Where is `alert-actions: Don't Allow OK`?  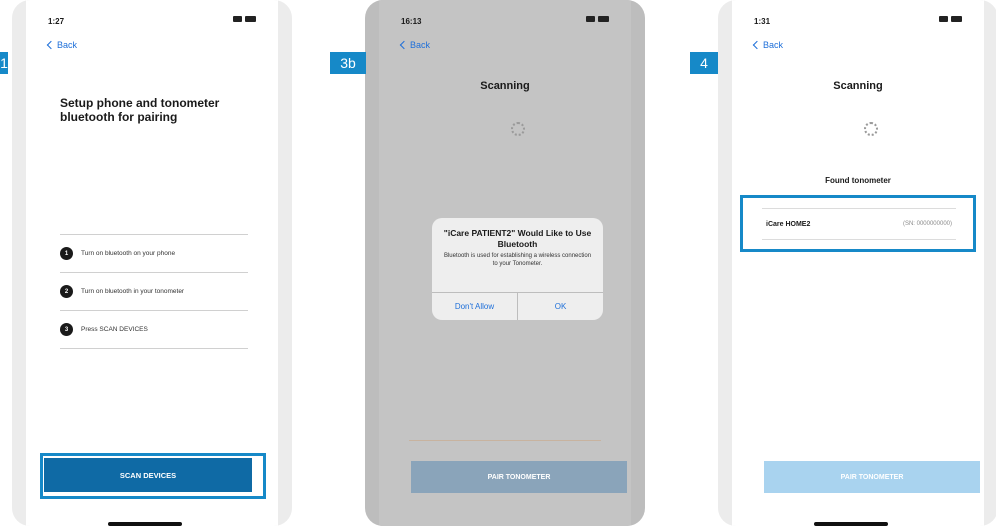
alert-actions: Don't Allow OK is located at coordinates (517, 306).